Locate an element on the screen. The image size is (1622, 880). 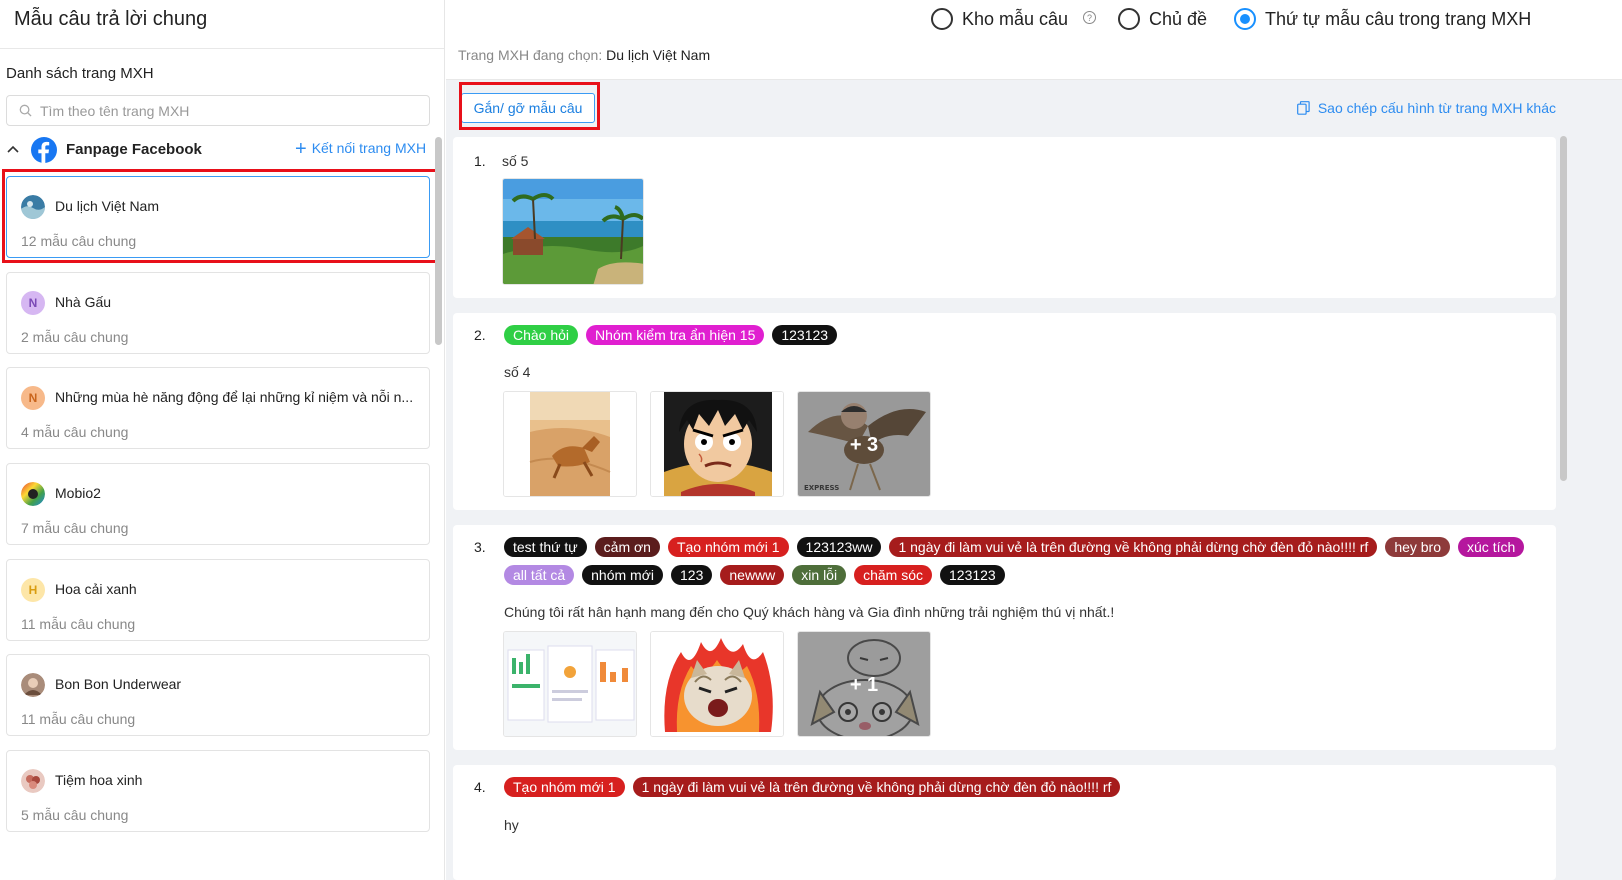
page-template-count: 12 mẫu câu chung is located at coordinates (79, 241).